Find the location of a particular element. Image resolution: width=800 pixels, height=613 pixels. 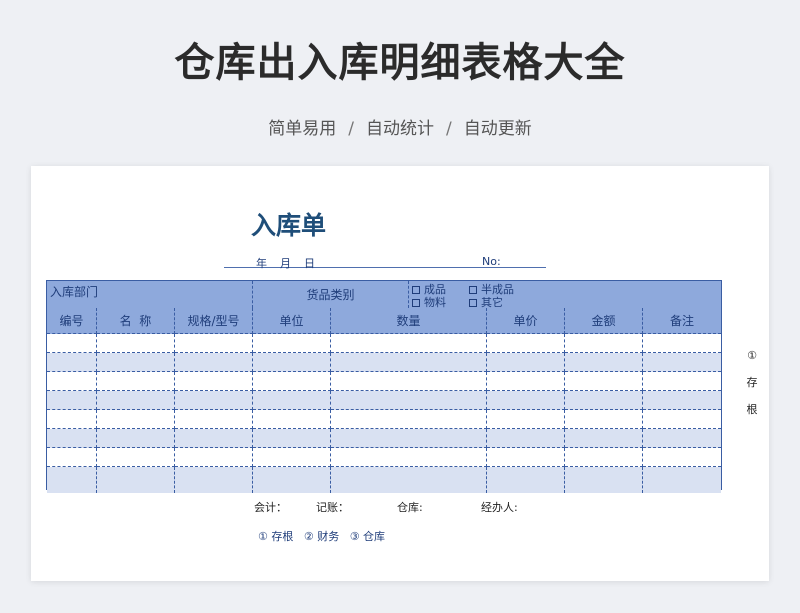

date-line: 年 月 日 No: is located at coordinates (385, 262).